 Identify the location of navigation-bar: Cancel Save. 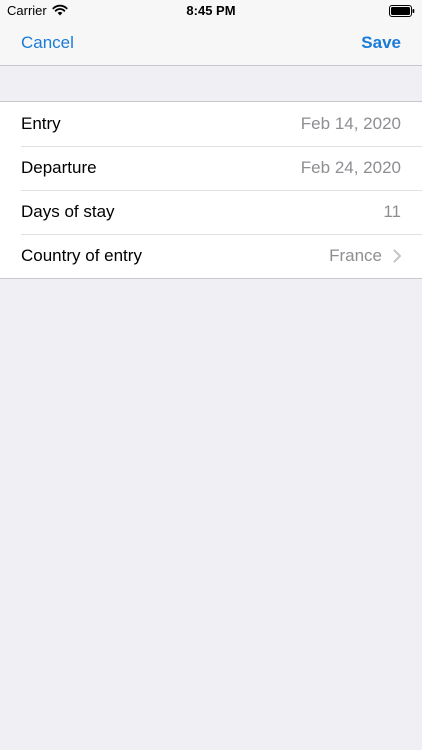
(211, 44).